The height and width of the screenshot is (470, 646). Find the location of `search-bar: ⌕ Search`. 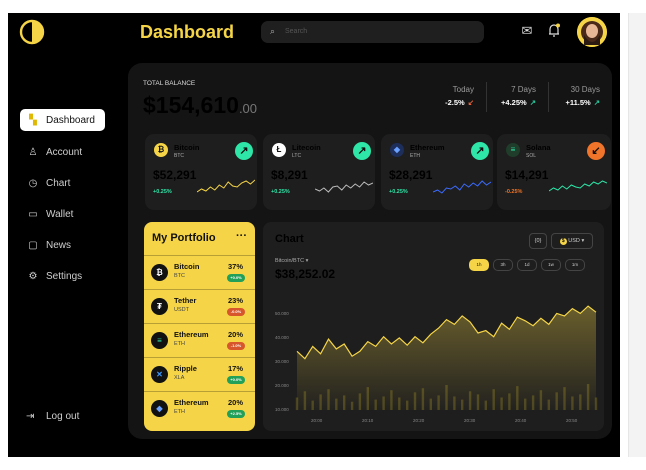

search-bar: ⌕ Search is located at coordinates (372, 32).